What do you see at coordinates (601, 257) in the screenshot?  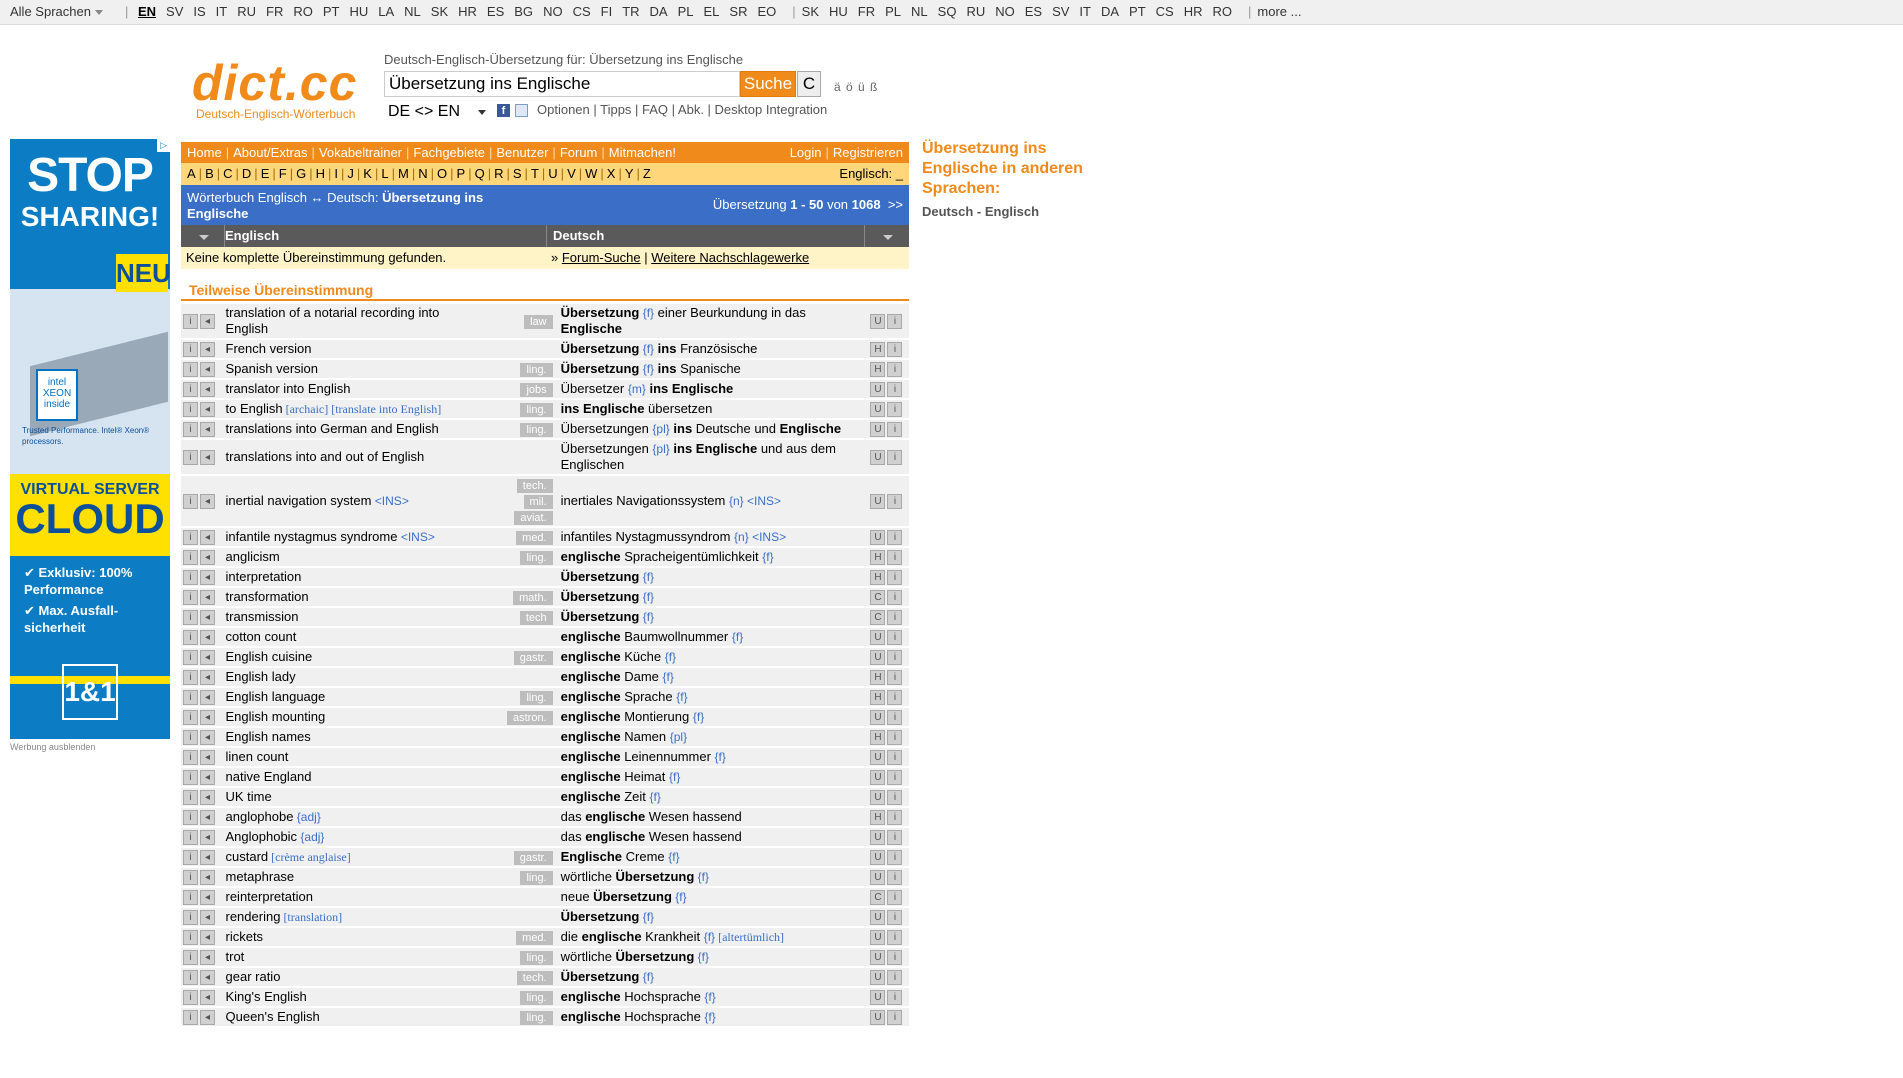 I see `forum-search-link: Forum-Suche` at bounding box center [601, 257].